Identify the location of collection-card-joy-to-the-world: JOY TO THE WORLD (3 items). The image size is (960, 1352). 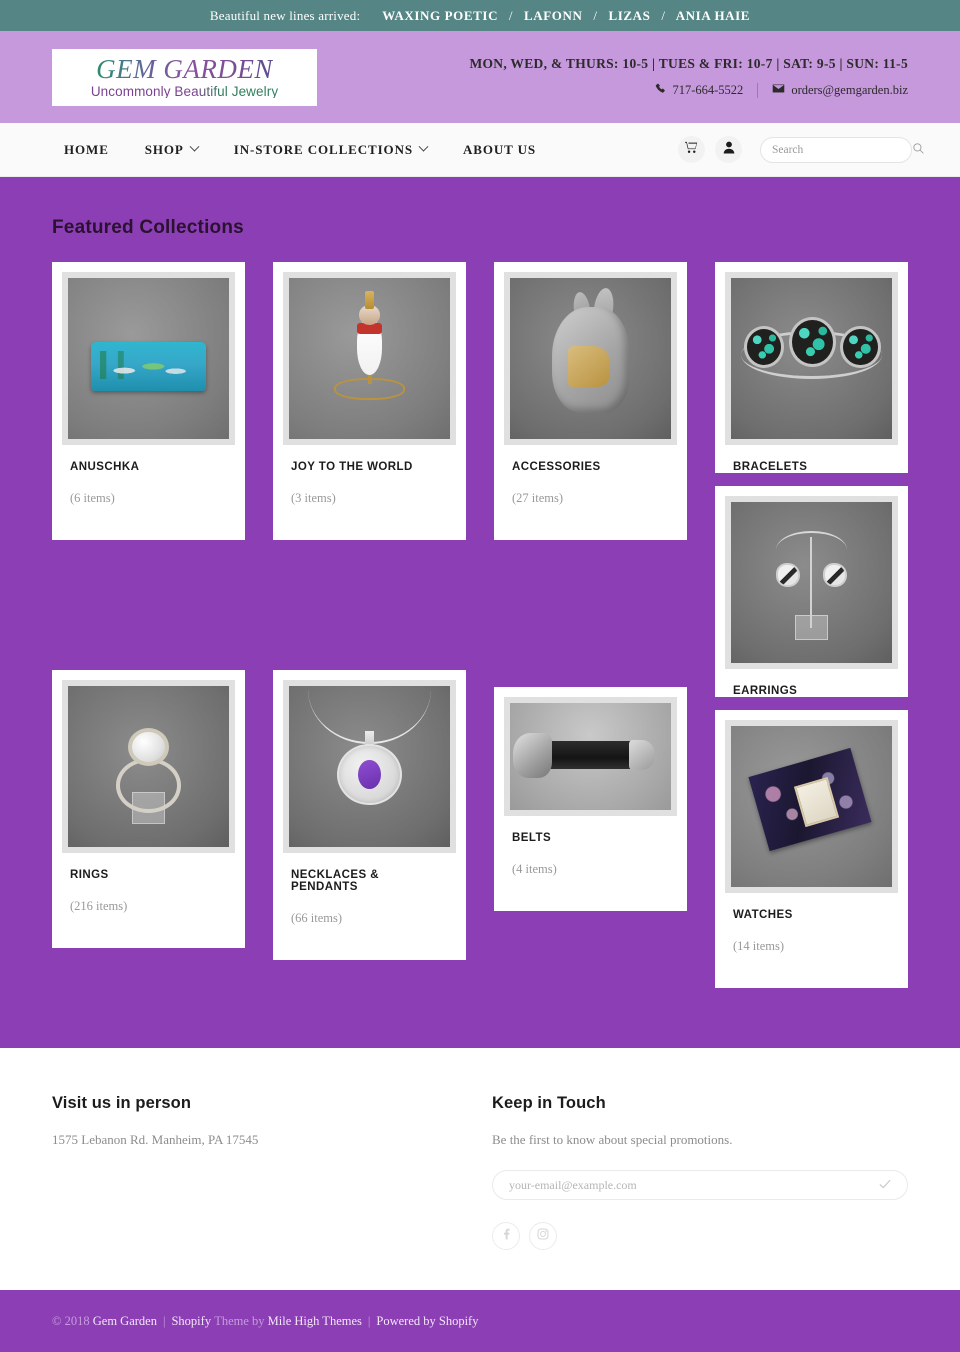
(369, 401).